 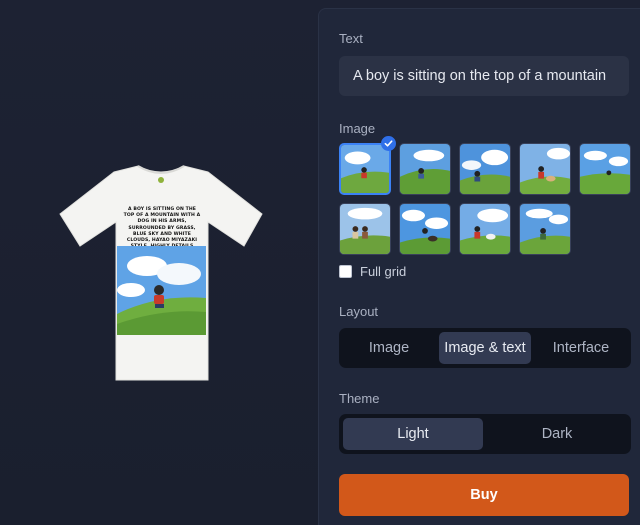 What do you see at coordinates (351, 38) in the screenshot?
I see `text-section-label: Text` at bounding box center [351, 38].